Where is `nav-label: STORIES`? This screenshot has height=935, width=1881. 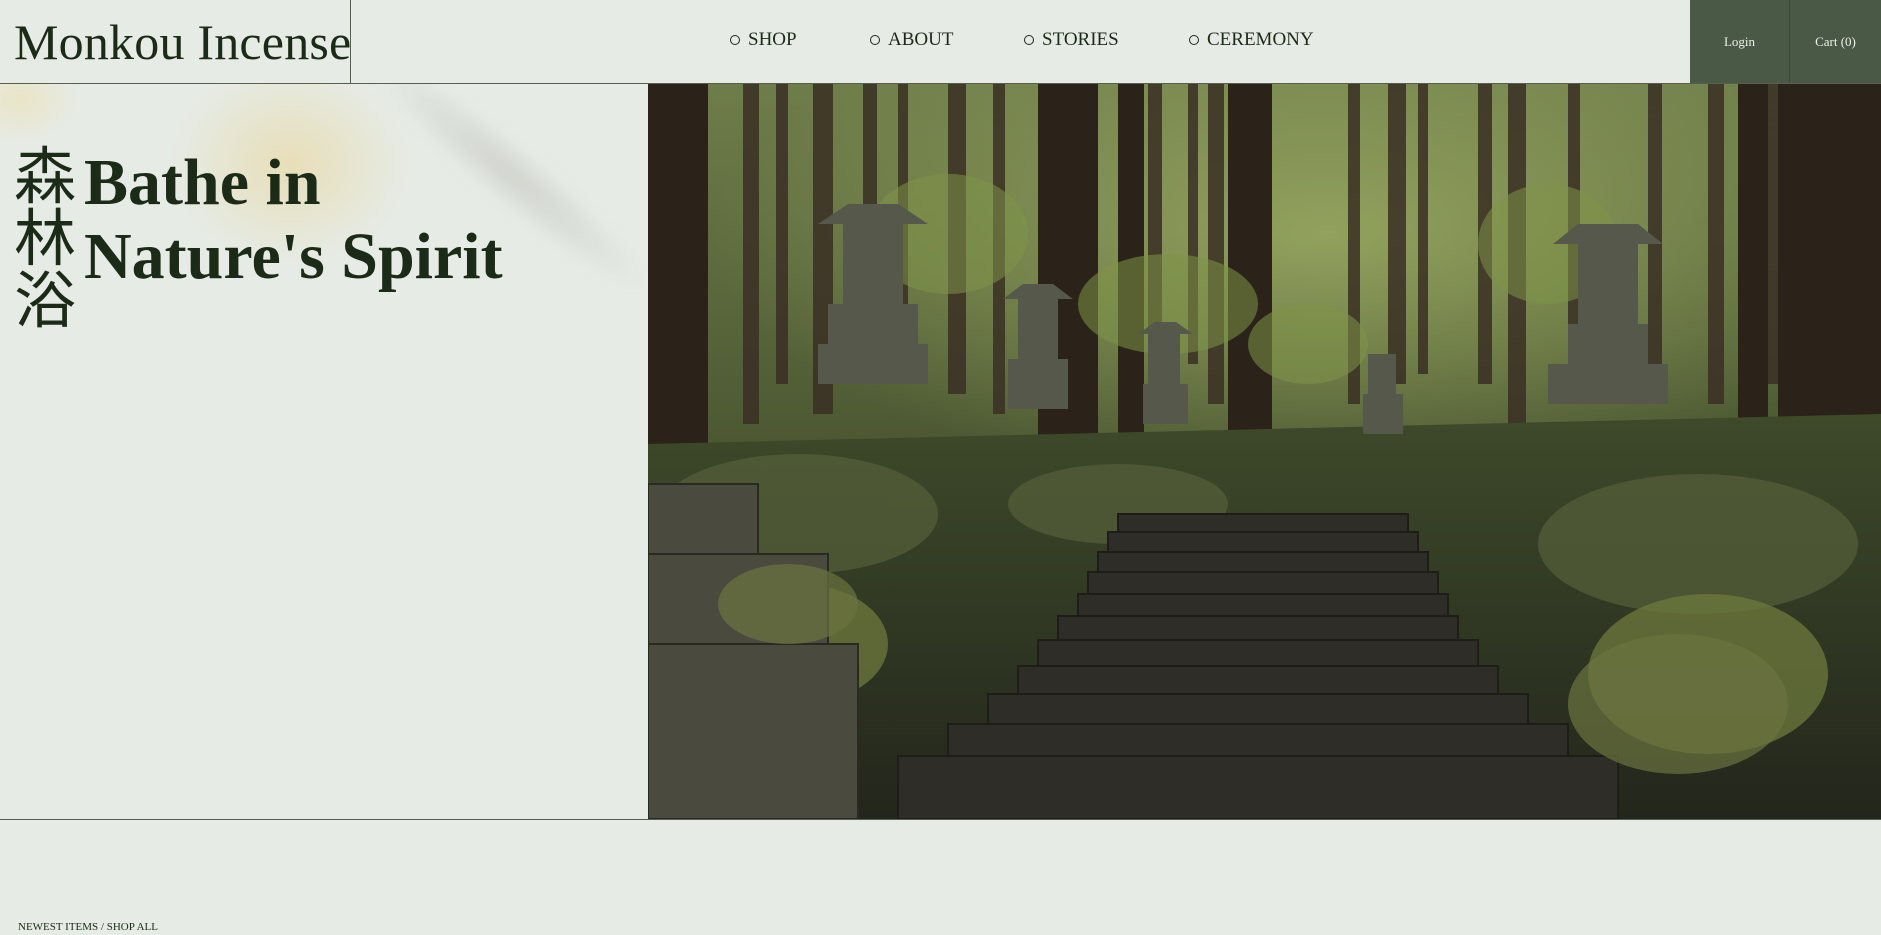
nav-label: STORIES is located at coordinates (1080, 39).